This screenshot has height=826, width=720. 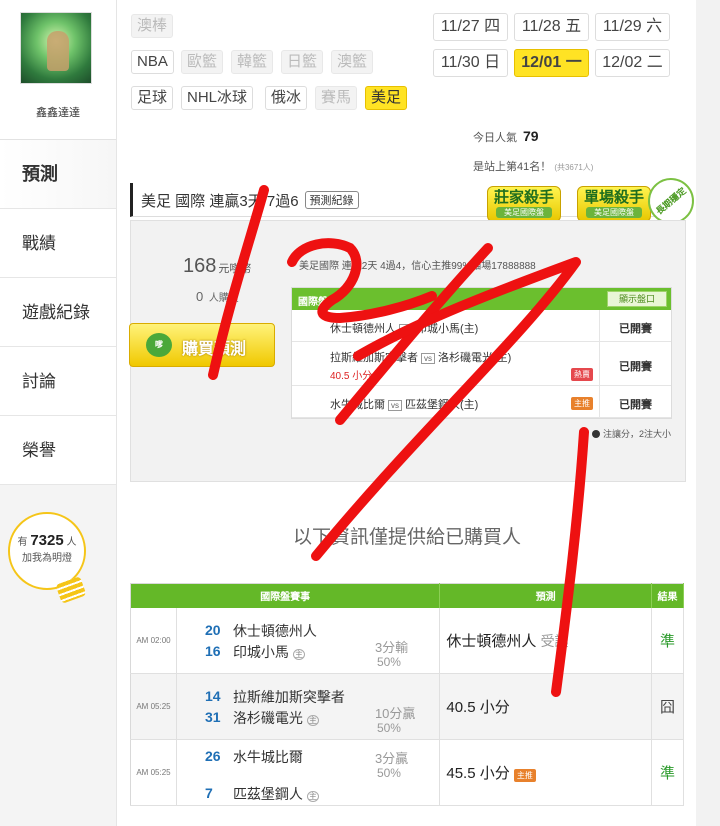 I want to click on price-unit: 元嗲幣, so click(x=235, y=269).